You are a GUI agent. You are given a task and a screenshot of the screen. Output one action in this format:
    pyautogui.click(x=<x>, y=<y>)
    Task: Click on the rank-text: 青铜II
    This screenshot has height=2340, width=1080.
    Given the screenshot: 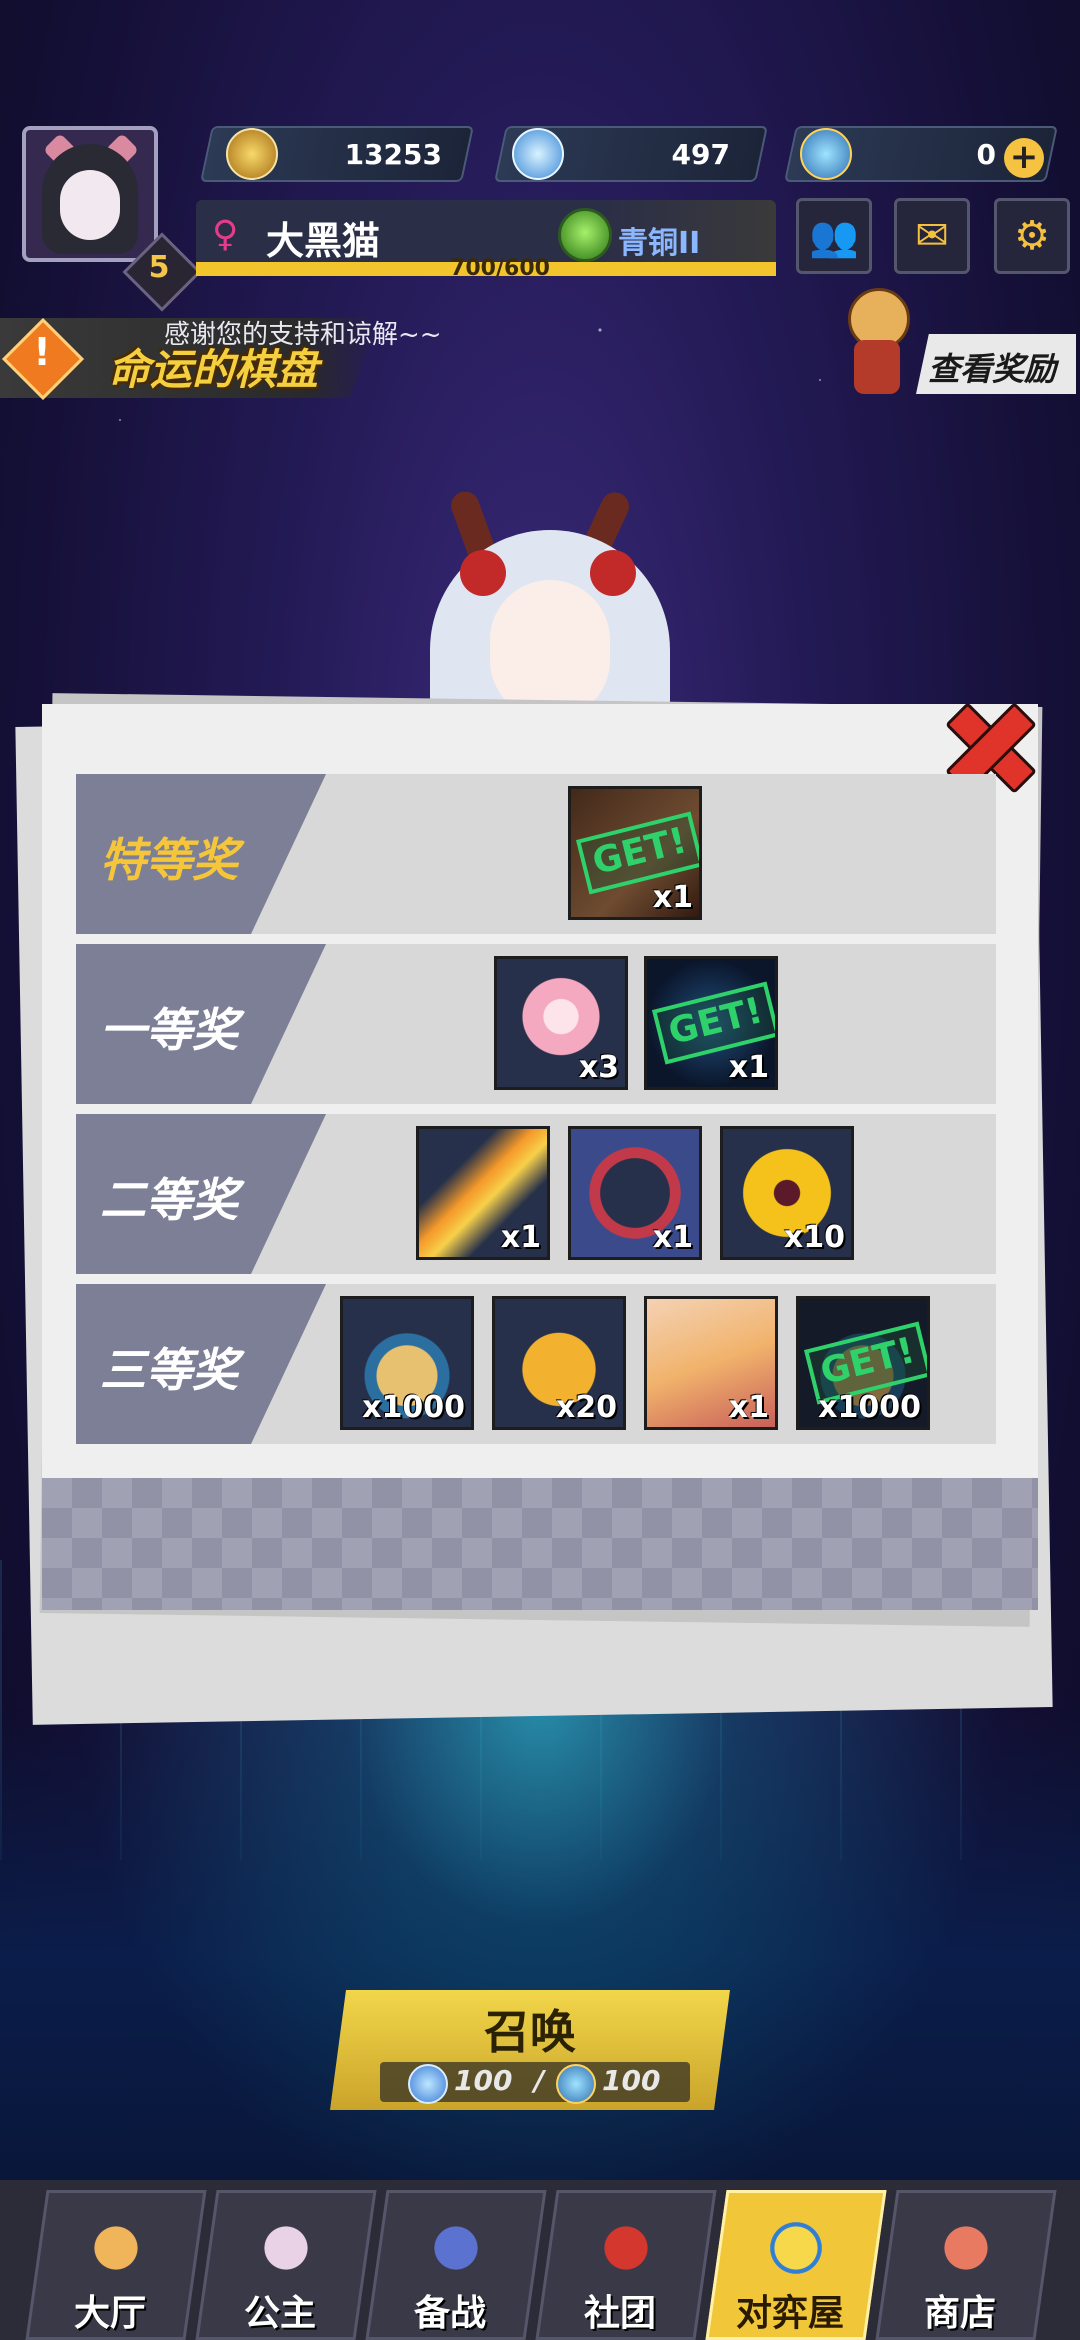 What is the action you would take?
    pyautogui.click(x=659, y=243)
    